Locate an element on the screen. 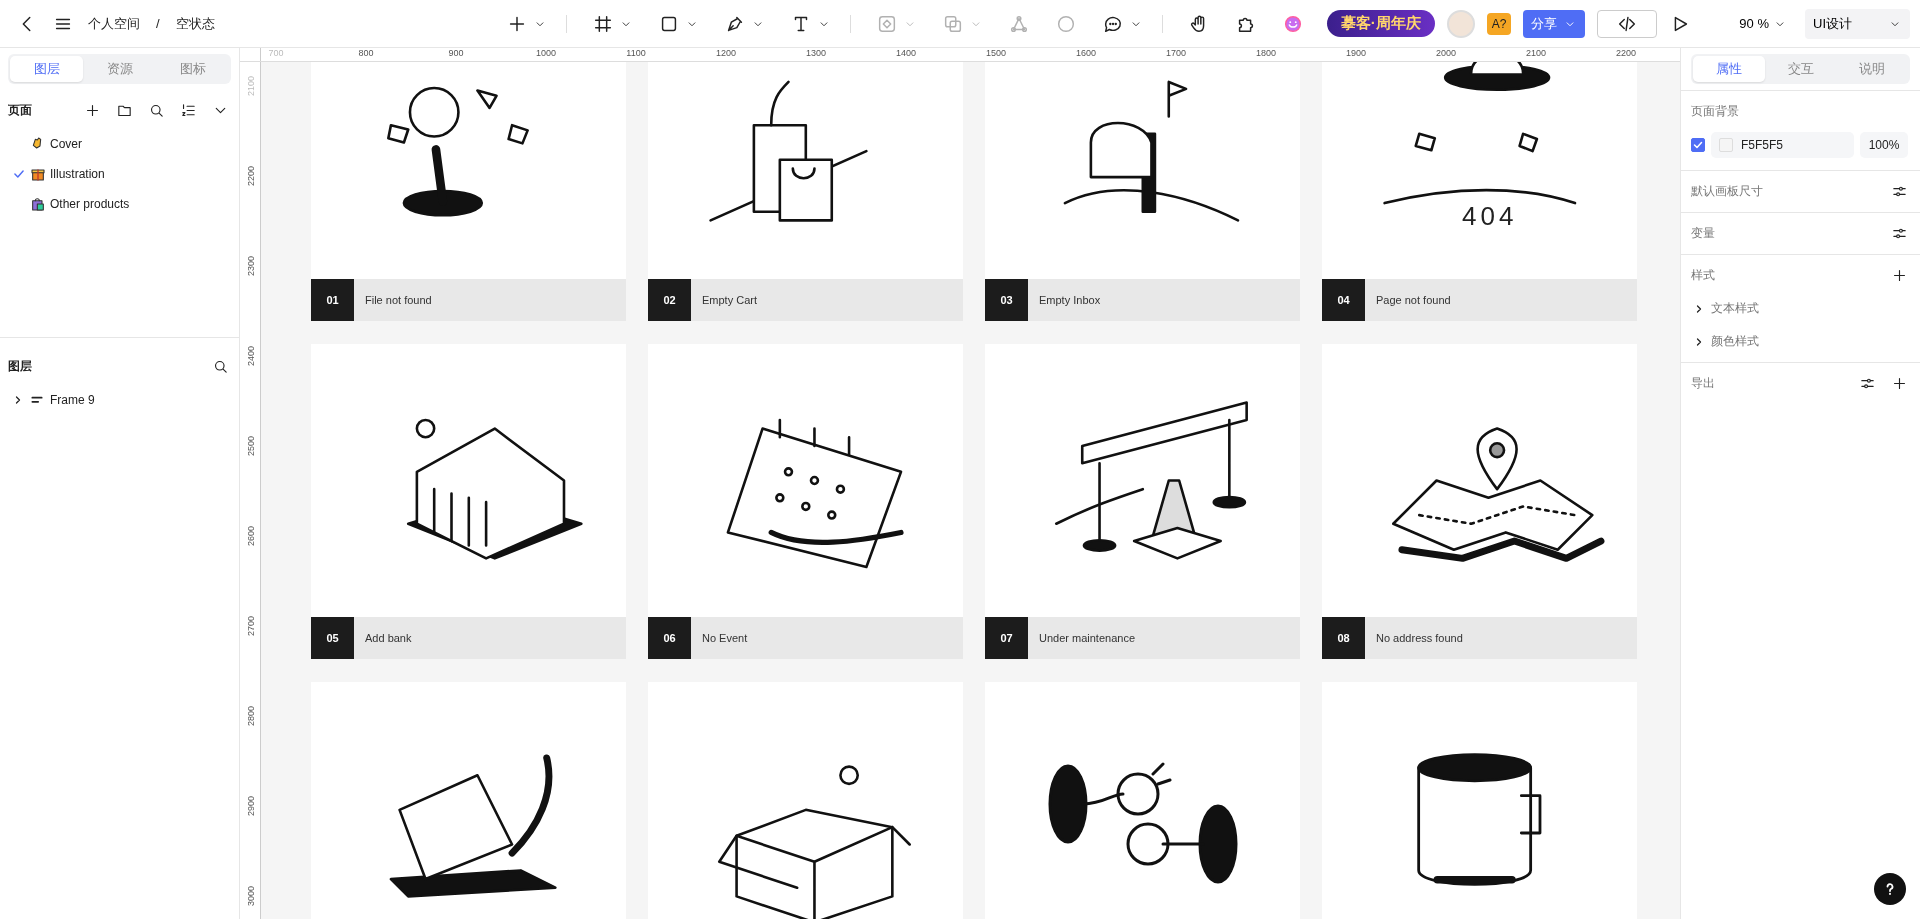 The height and width of the screenshot is (919, 1920). card-number: 03 is located at coordinates (1006, 300).